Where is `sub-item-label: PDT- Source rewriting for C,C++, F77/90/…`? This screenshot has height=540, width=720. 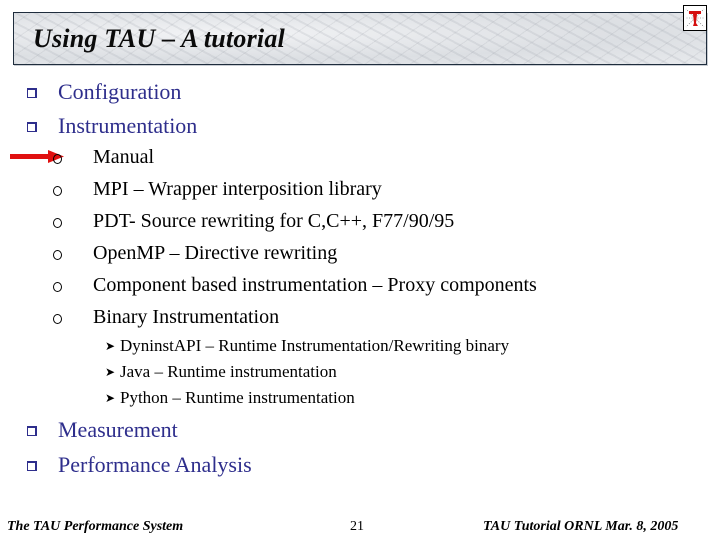
sub-item-label: PDT- Source rewriting for C,C++, F77/90/… is located at coordinates (274, 221).